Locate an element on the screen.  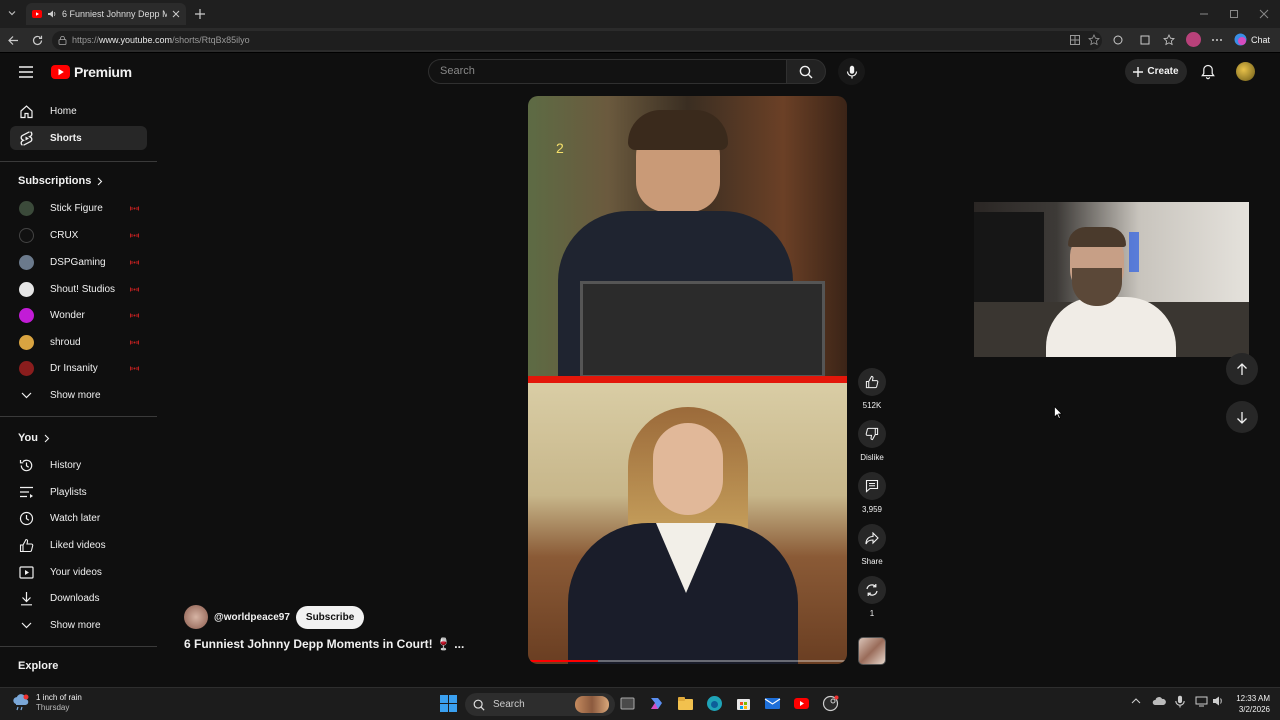
youtube-app-icon is located at coordinates (802, 704).